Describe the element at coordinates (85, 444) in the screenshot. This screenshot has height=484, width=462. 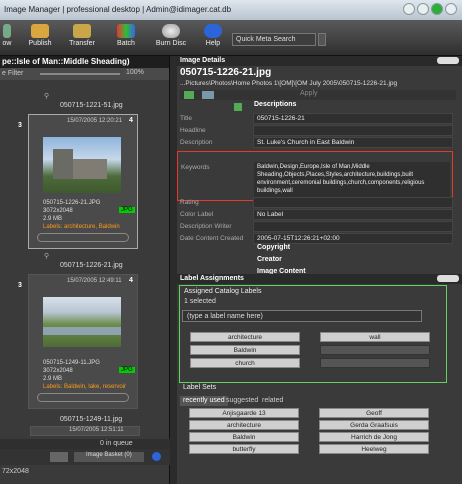
I see `progress-bar: 0 in queue` at that location.